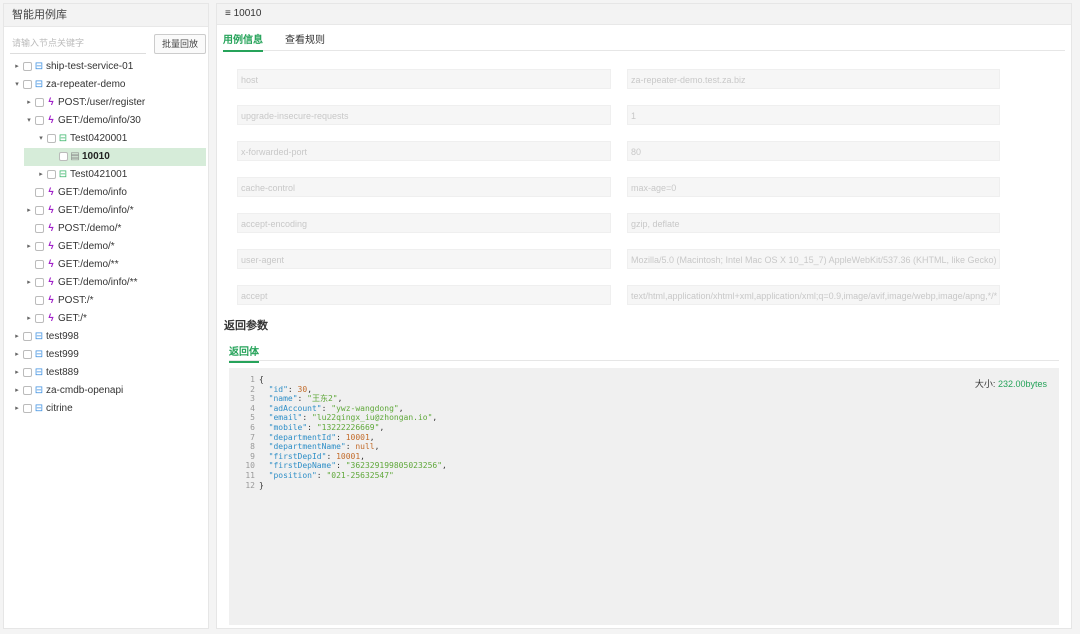 The height and width of the screenshot is (634, 1080). I want to click on tab-case-info: 用例信息, so click(243, 41).